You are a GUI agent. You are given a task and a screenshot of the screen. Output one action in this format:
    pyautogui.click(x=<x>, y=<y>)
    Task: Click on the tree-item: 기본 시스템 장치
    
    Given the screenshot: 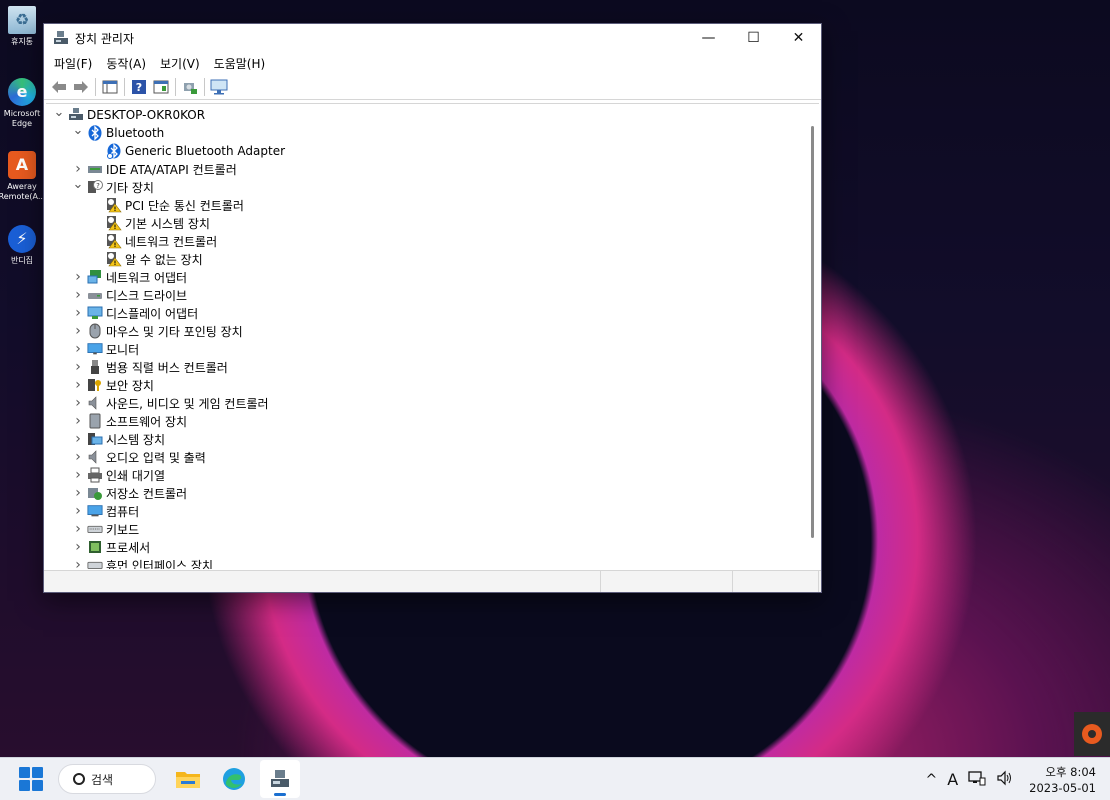 What is the action you would take?
    pyautogui.click(x=424, y=223)
    